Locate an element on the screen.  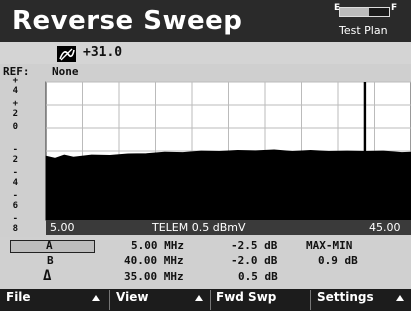
battery-fill is located at coordinates (355, 12).